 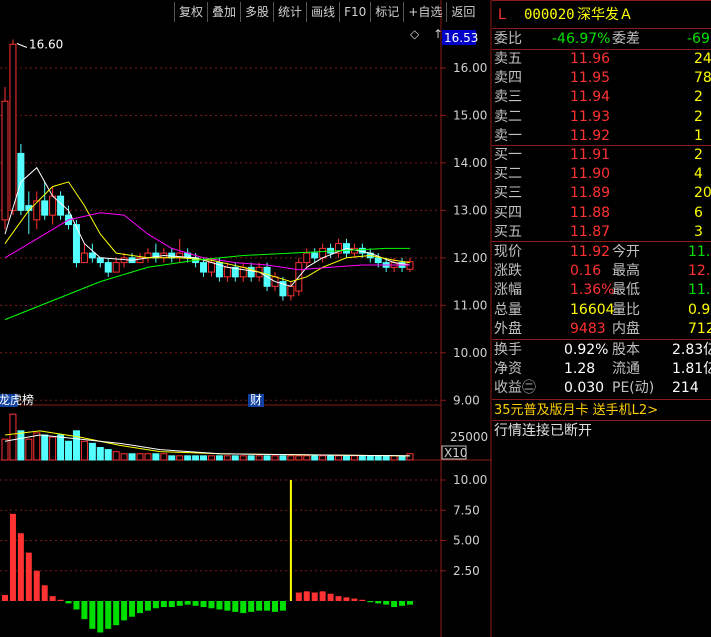 I want to click on bid-label: 买二, so click(x=508, y=174).